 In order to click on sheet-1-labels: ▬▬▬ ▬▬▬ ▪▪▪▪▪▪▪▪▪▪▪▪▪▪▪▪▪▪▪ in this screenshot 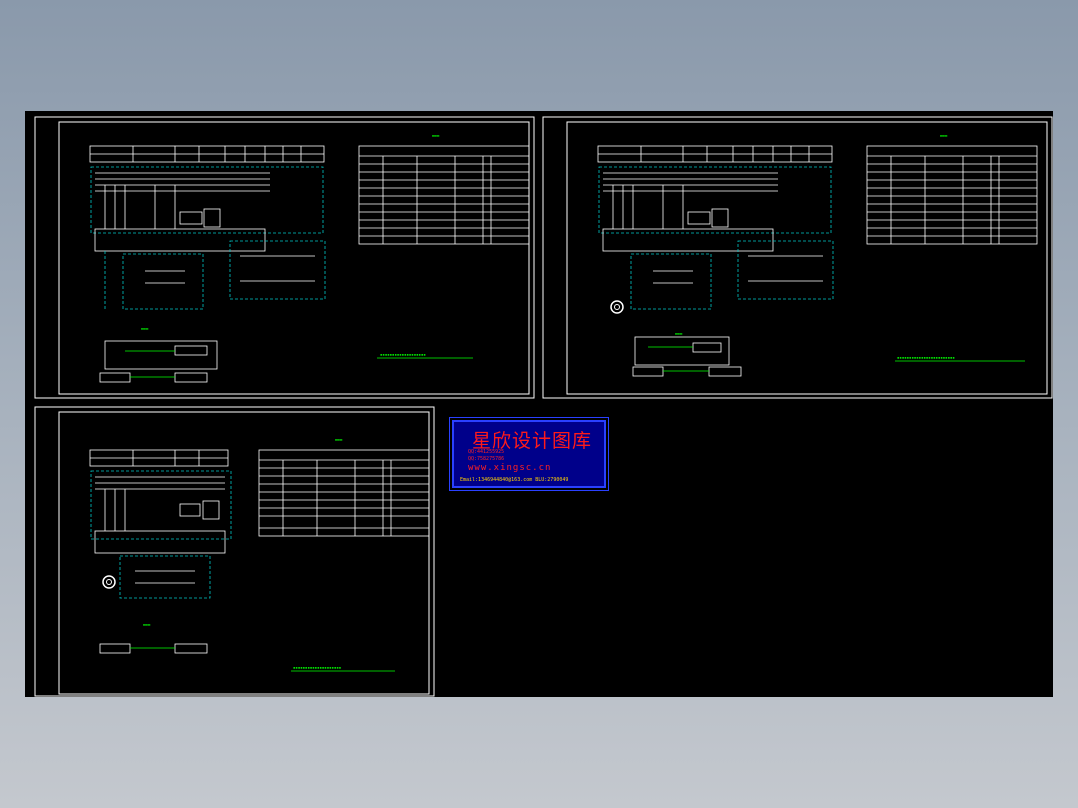, I will do `click(290, 245)`.